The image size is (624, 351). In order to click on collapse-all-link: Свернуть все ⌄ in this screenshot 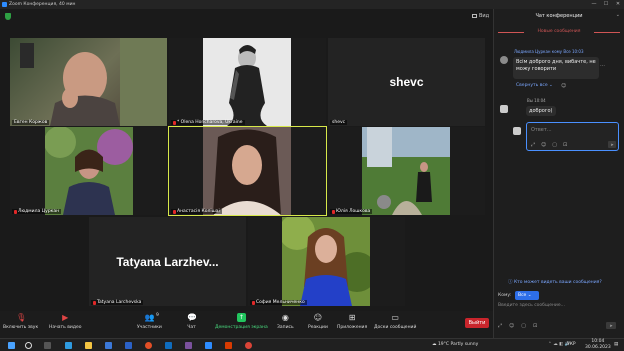, I will do `click(534, 85)`.